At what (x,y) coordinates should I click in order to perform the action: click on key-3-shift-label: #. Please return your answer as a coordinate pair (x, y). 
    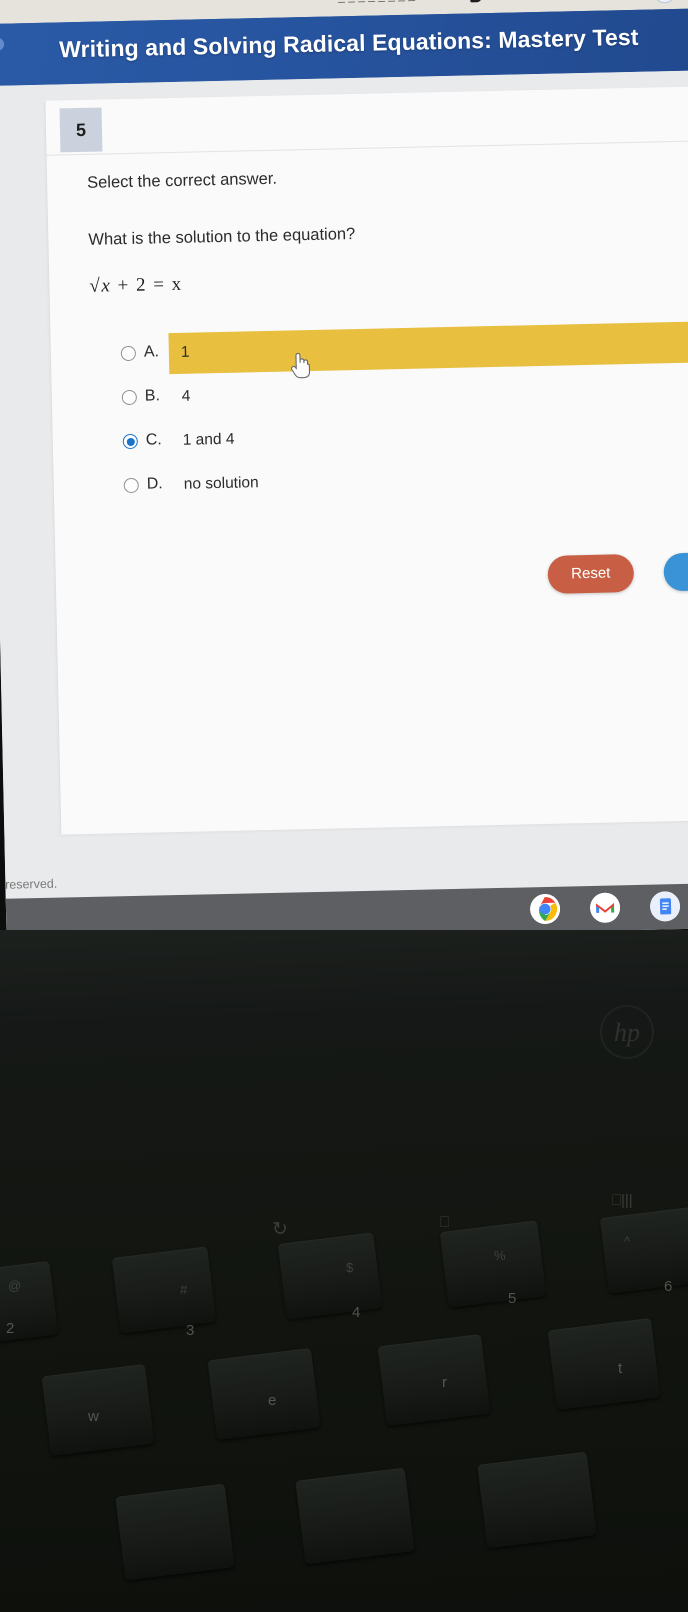
    Looking at the image, I should click on (184, 1289).